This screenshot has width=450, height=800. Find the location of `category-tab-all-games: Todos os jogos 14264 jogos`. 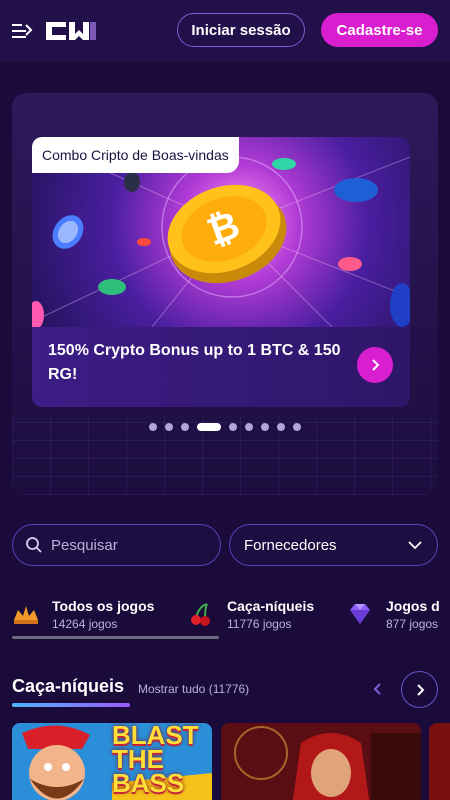

category-tab-all-games: Todos os jogos 14264 jogos is located at coordinates (83, 618).